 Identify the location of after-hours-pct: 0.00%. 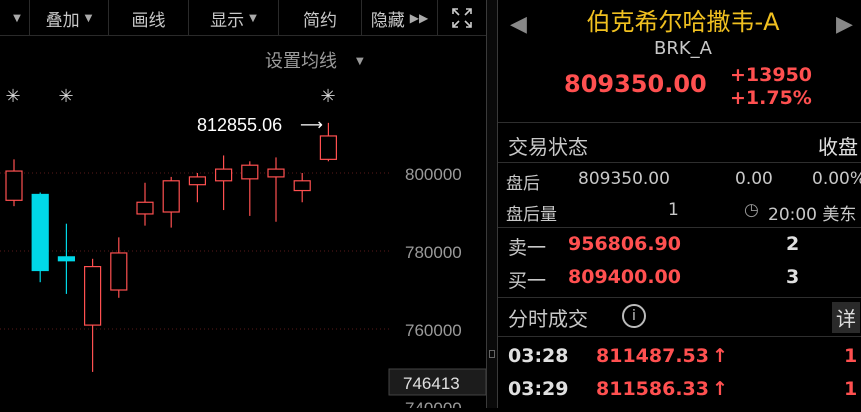
(836, 179).